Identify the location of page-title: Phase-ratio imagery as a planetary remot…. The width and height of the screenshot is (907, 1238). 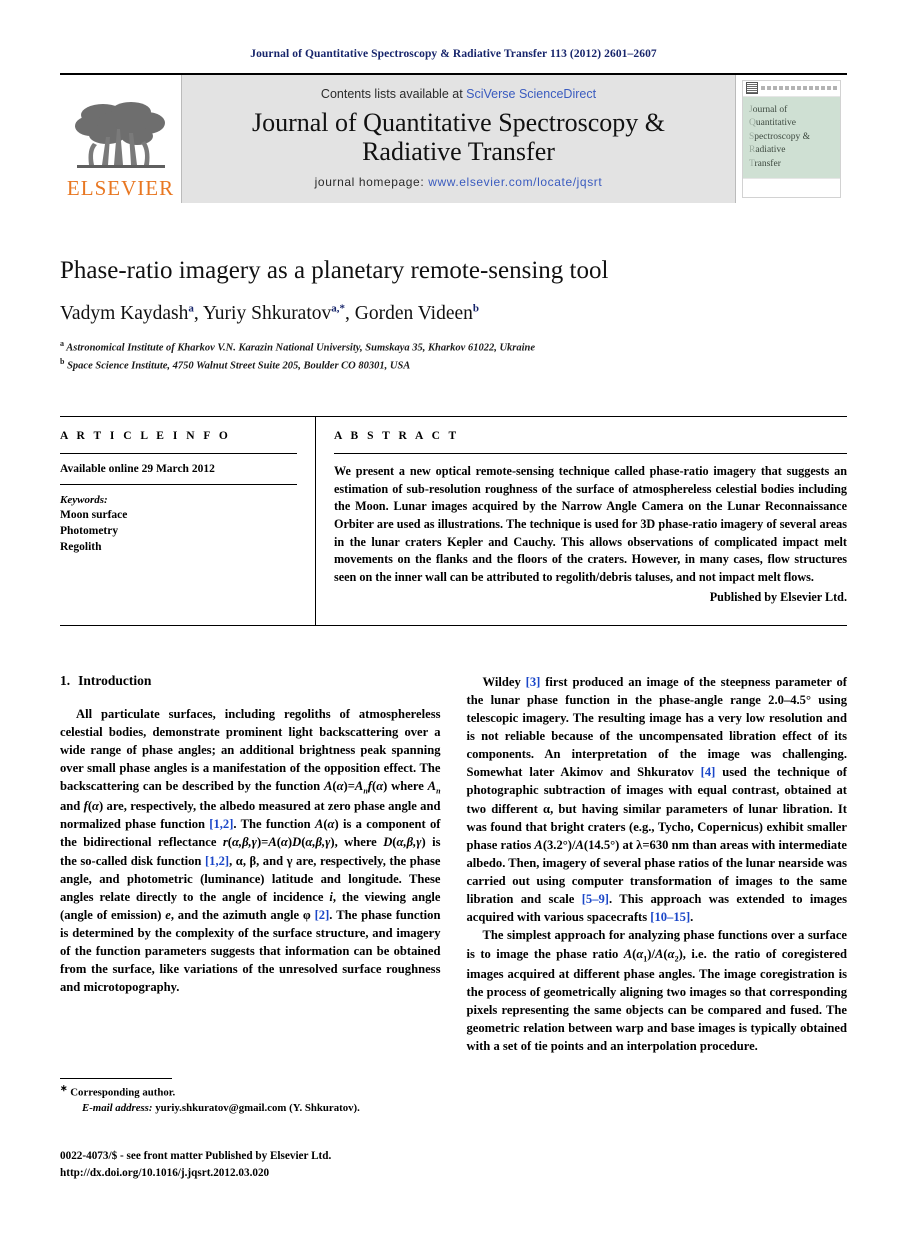
(334, 270).